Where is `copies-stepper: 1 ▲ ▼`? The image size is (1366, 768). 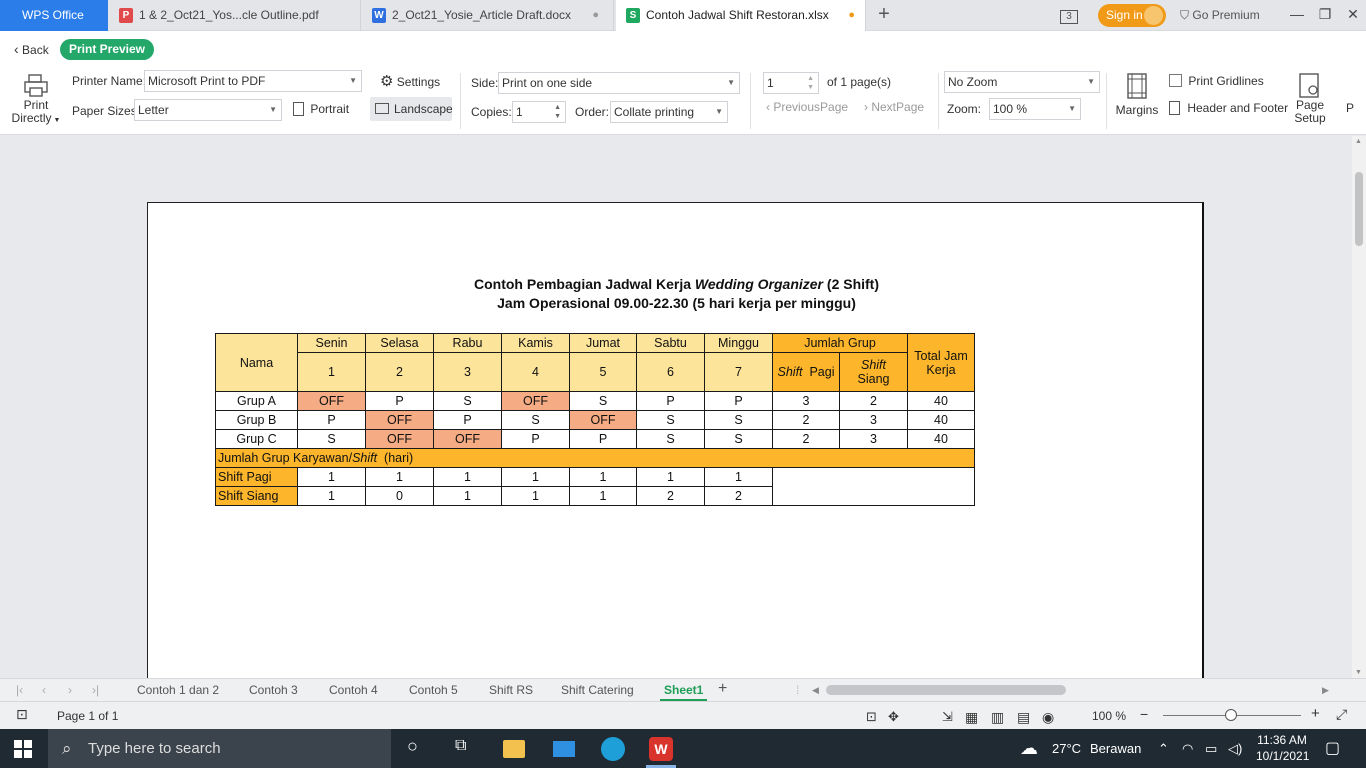
copies-stepper: 1 ▲ ▼ is located at coordinates (539, 112).